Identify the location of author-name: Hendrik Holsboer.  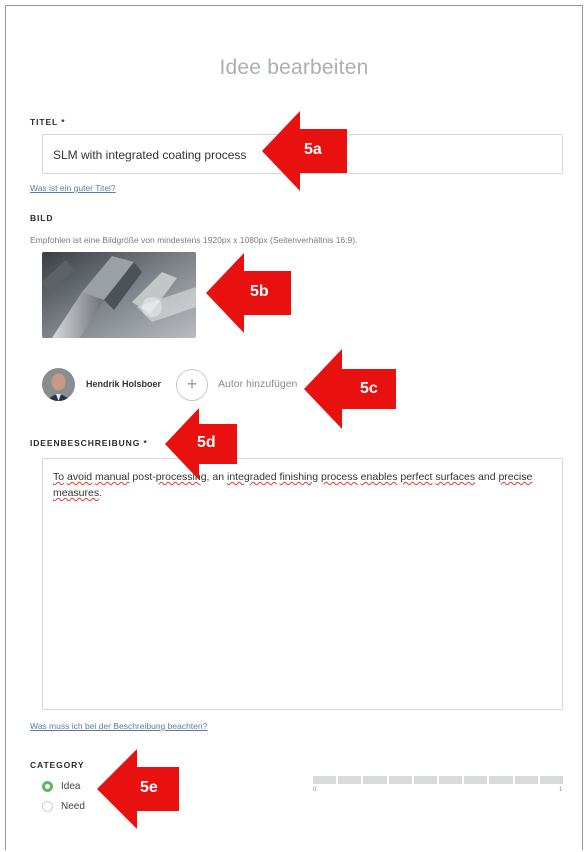
(124, 384).